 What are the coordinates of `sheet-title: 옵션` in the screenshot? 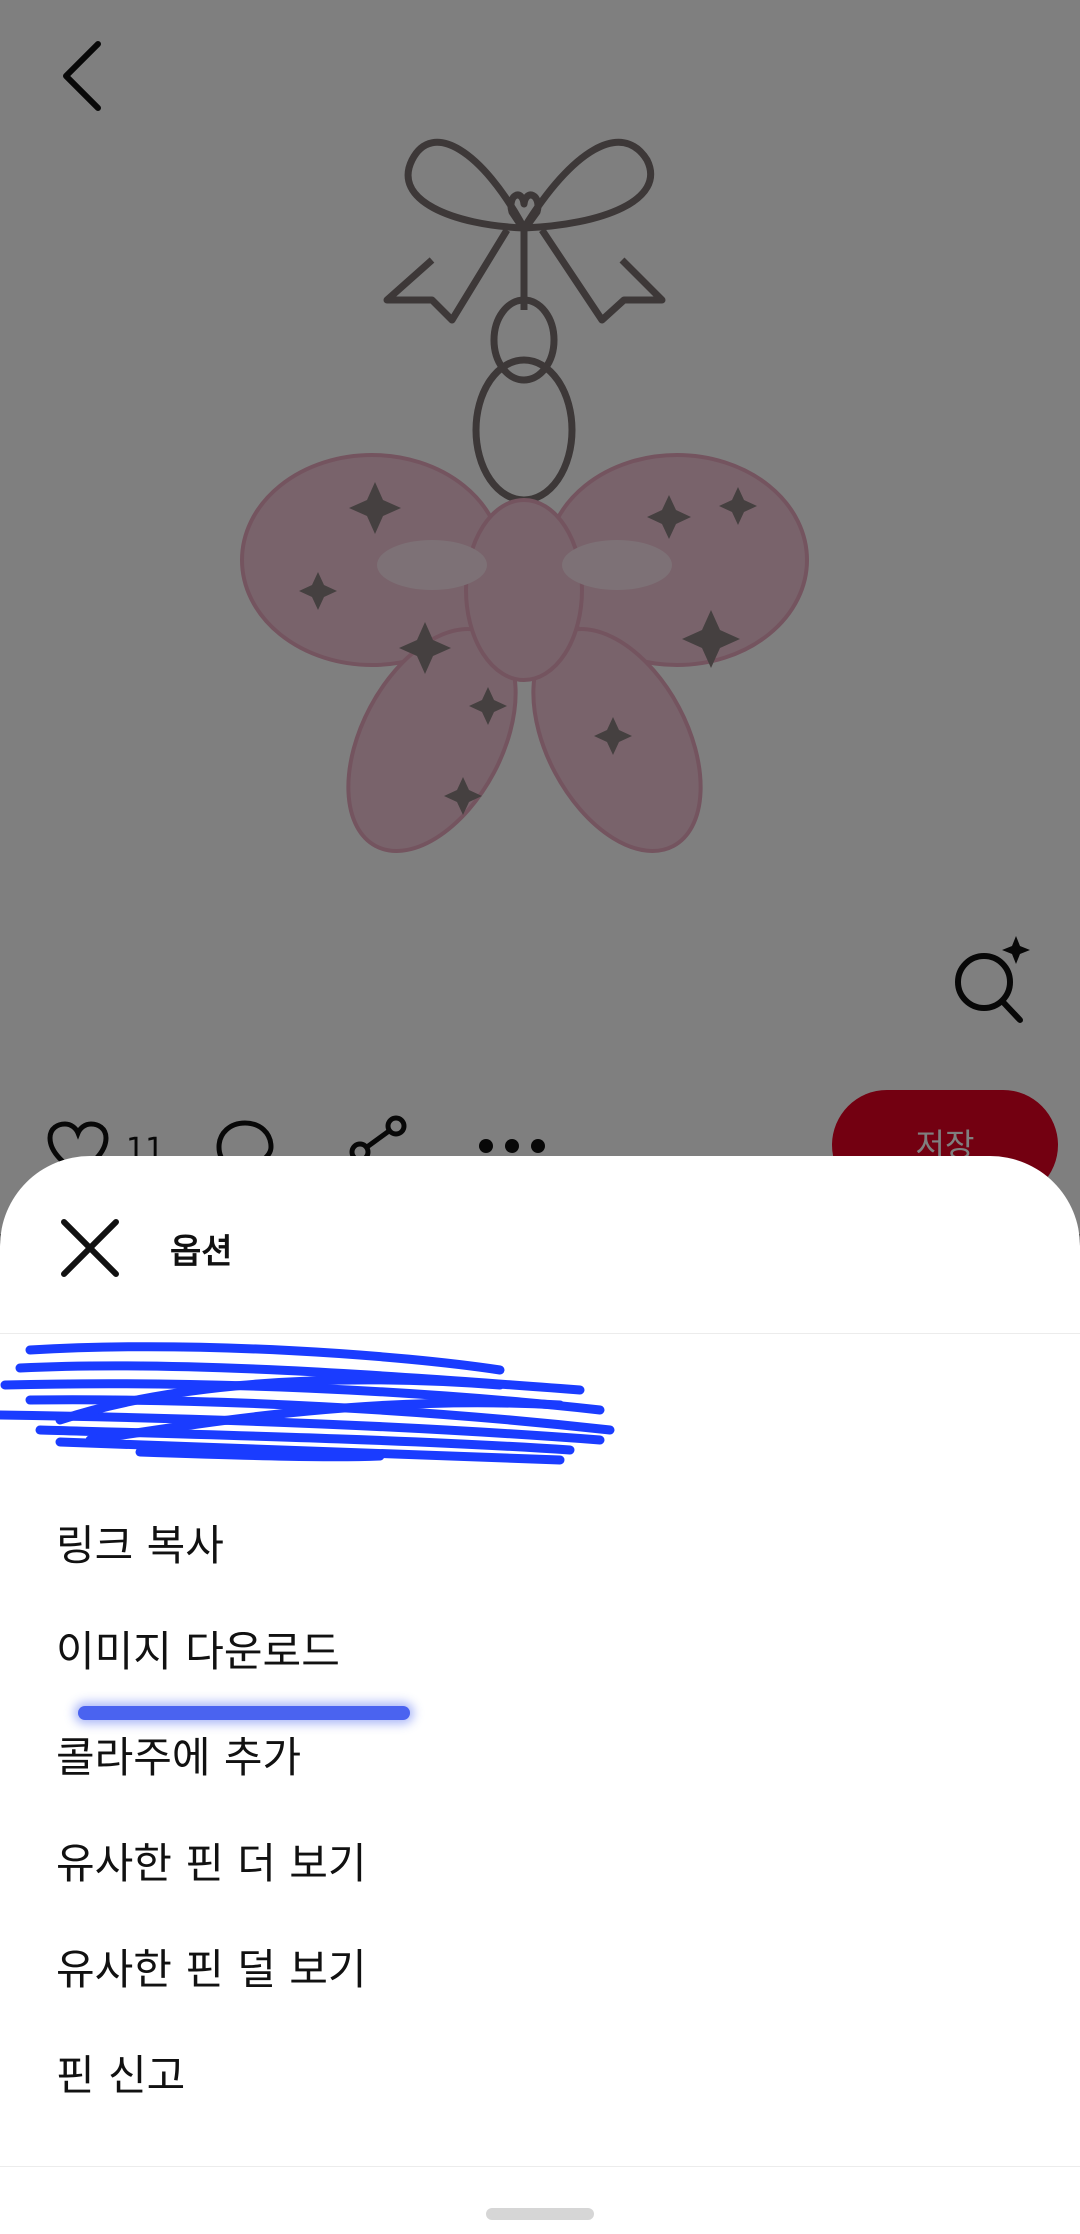 It's located at (201, 1252).